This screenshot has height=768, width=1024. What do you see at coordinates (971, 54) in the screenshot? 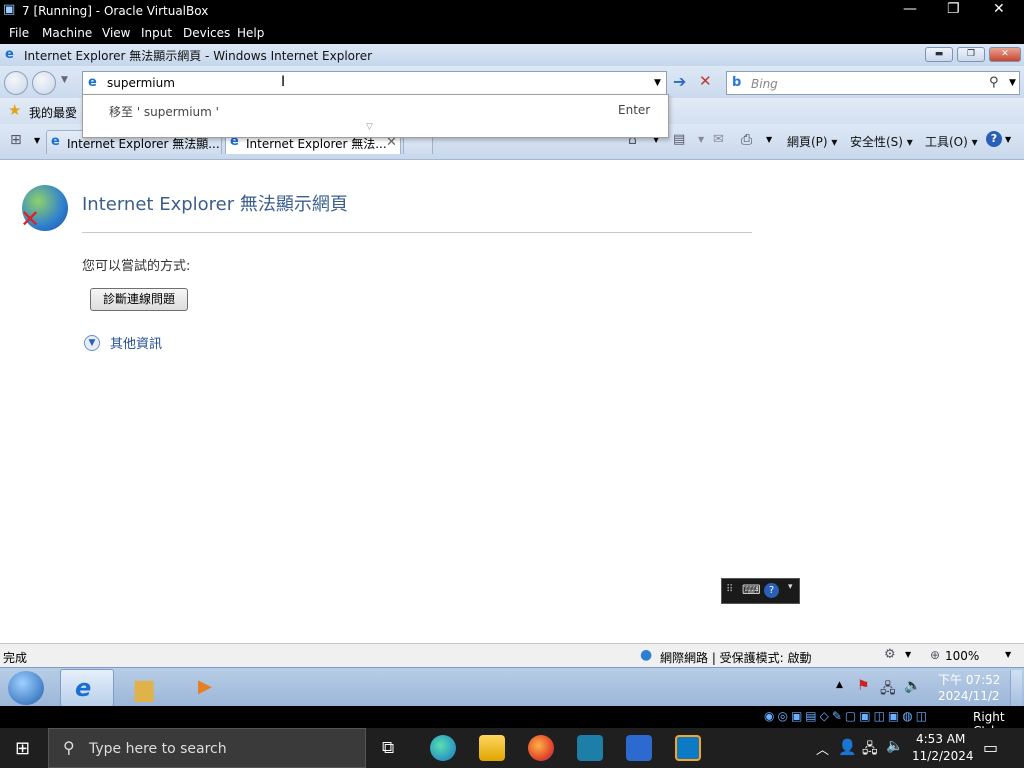
I see `ie-restore-button: ❐` at bounding box center [971, 54].